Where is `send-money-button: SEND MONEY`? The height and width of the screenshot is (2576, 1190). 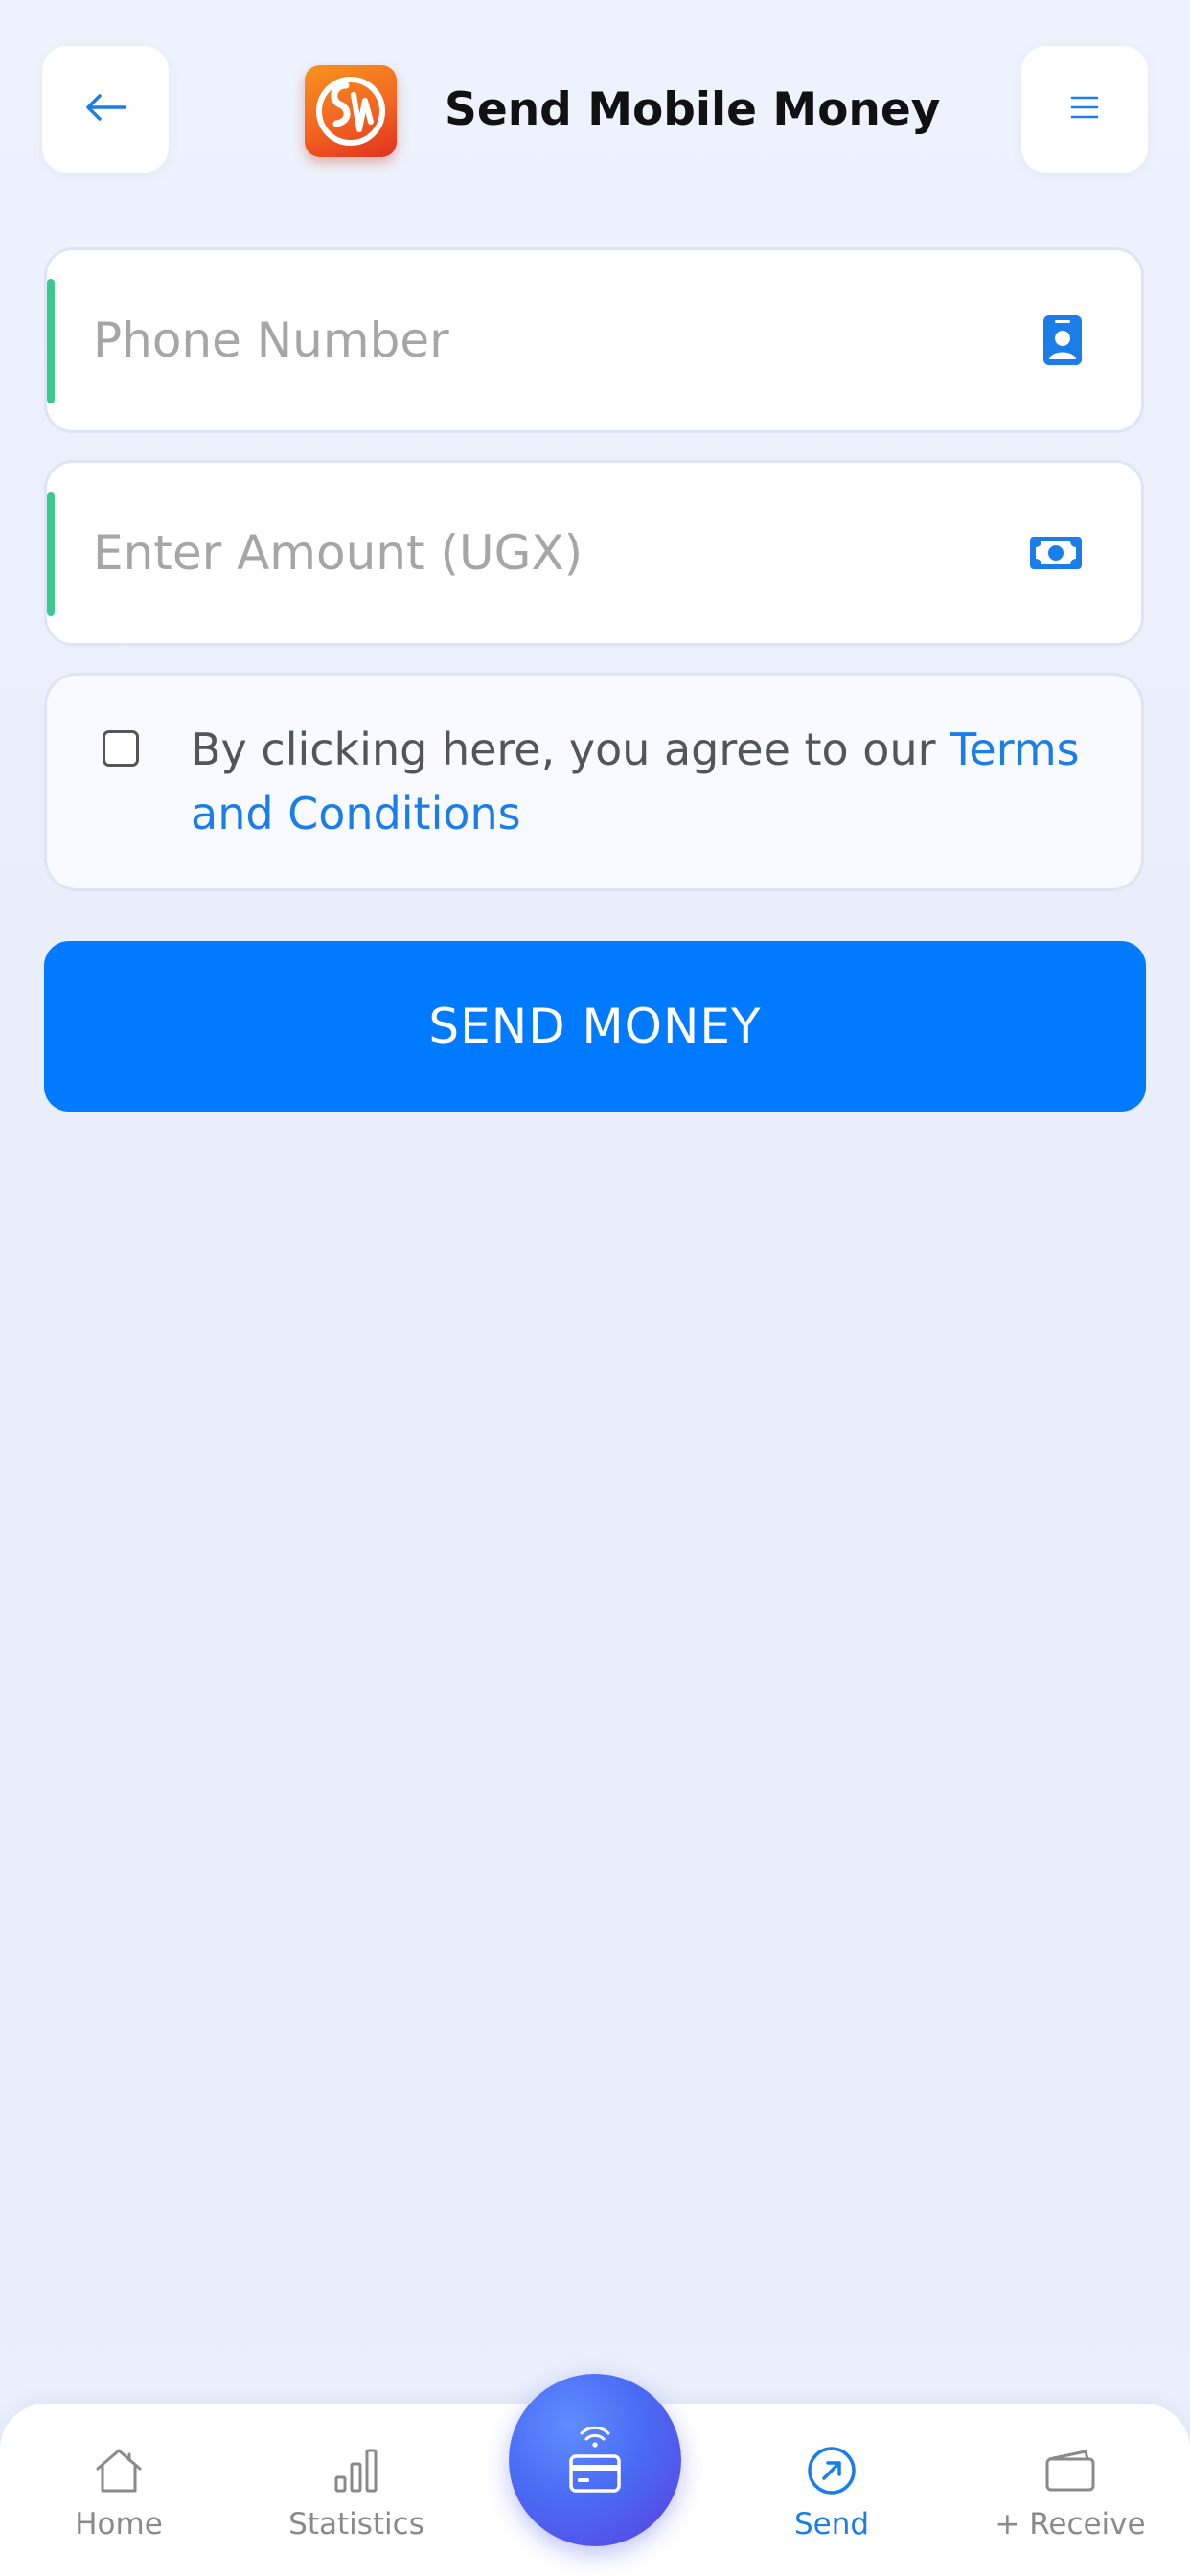
send-money-button: SEND MONEY is located at coordinates (595, 1026).